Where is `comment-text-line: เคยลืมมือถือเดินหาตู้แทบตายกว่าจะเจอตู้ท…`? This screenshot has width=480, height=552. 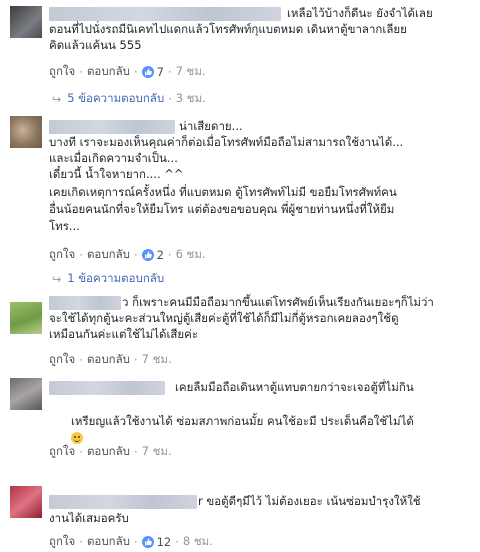 comment-text-line: เคยลืมมือถือเดินหาตู้แทบตายกว่าจะเจอตู้ท… is located at coordinates (294, 387).